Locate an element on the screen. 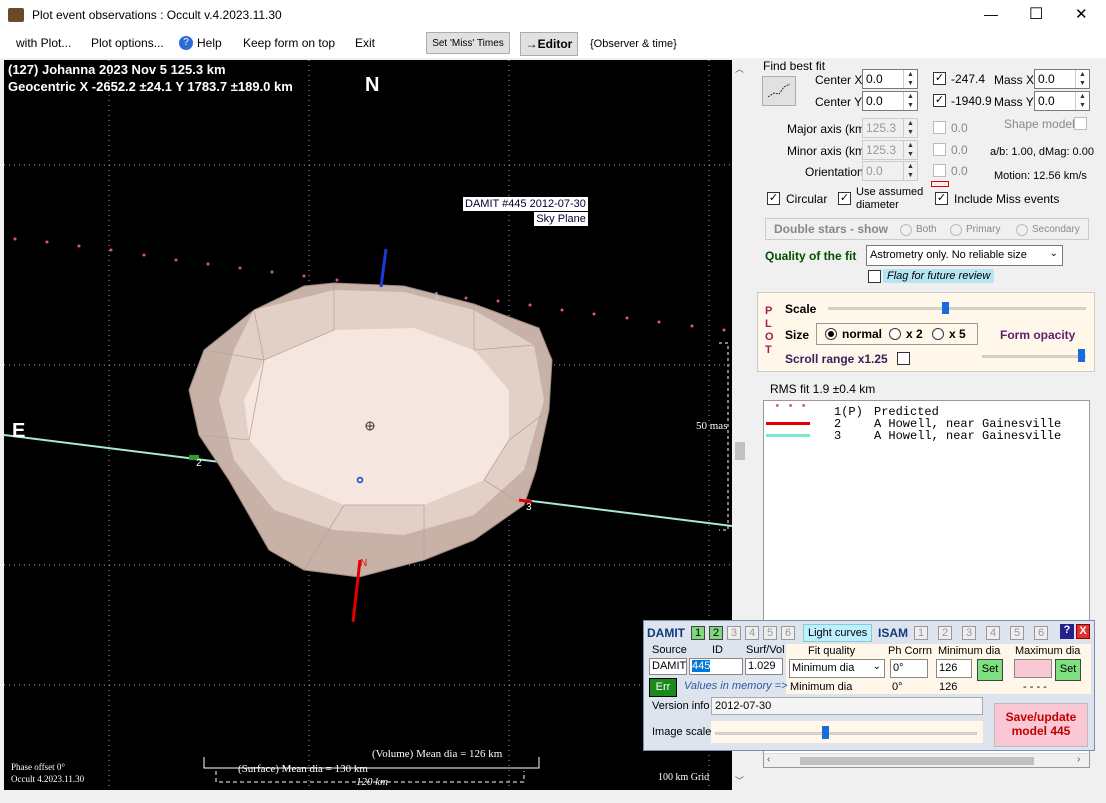 The image size is (1106, 803). primary-radio is located at coordinates (956, 230).